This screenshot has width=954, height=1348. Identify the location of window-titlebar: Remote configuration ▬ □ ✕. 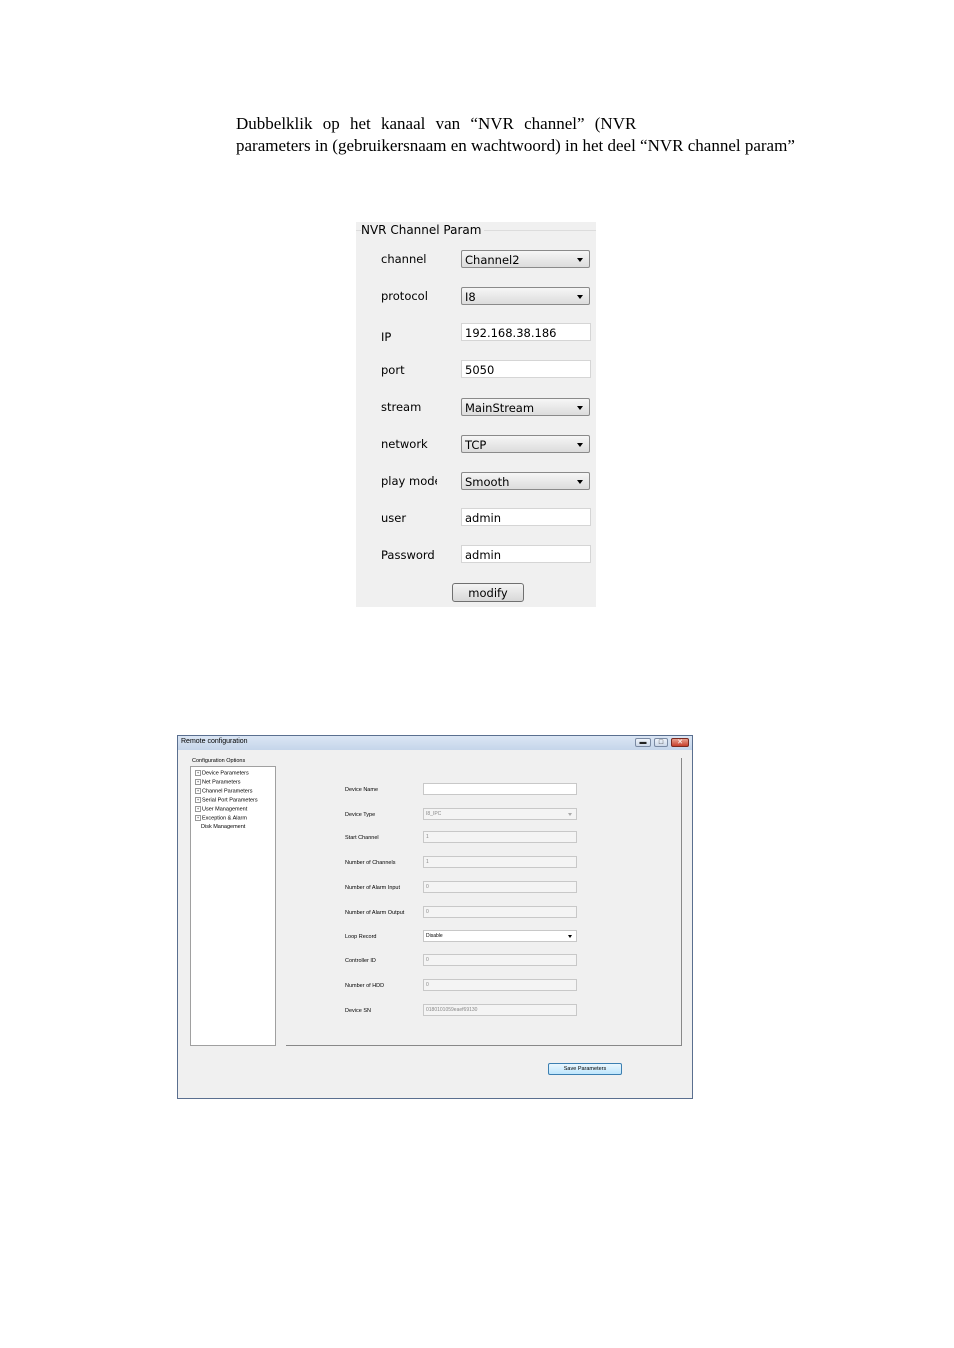
(435, 743).